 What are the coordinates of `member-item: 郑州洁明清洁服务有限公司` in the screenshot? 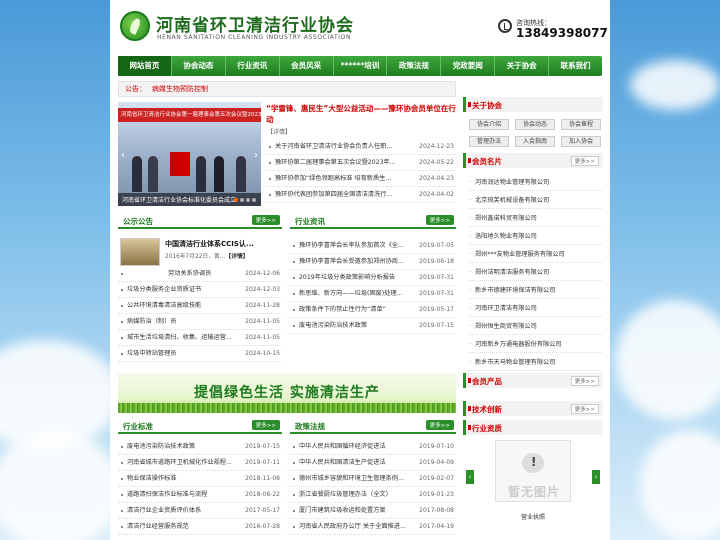 It's located at (535, 272).